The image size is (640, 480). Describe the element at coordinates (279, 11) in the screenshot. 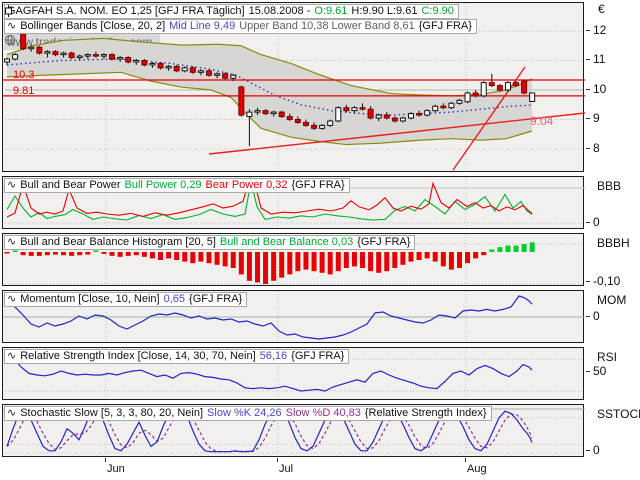

I see `quote-date: 15.08.2008 -` at that location.